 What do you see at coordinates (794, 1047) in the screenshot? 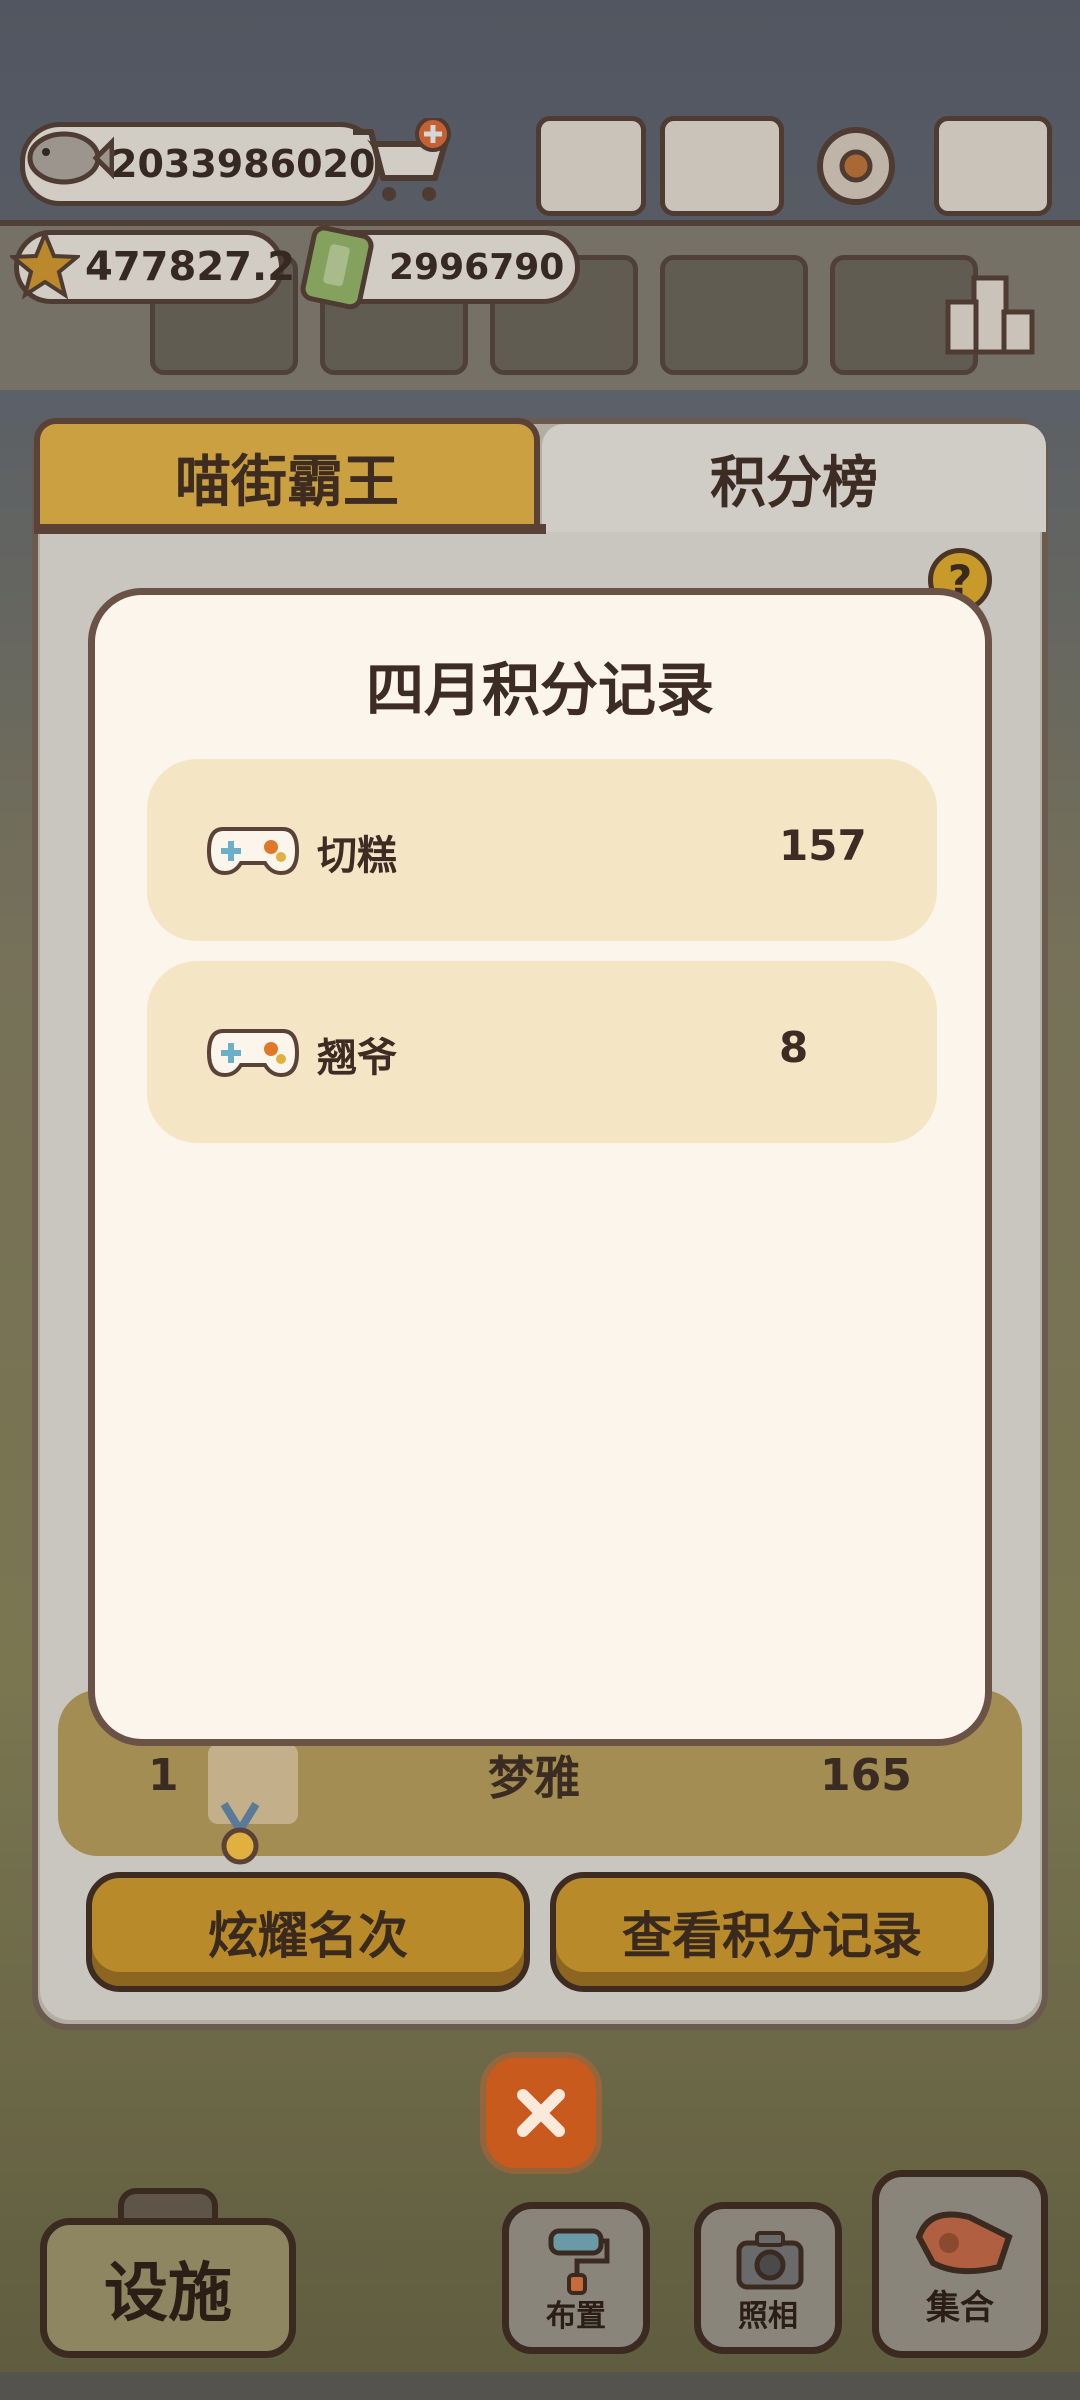
I see `record-points: 8` at bounding box center [794, 1047].